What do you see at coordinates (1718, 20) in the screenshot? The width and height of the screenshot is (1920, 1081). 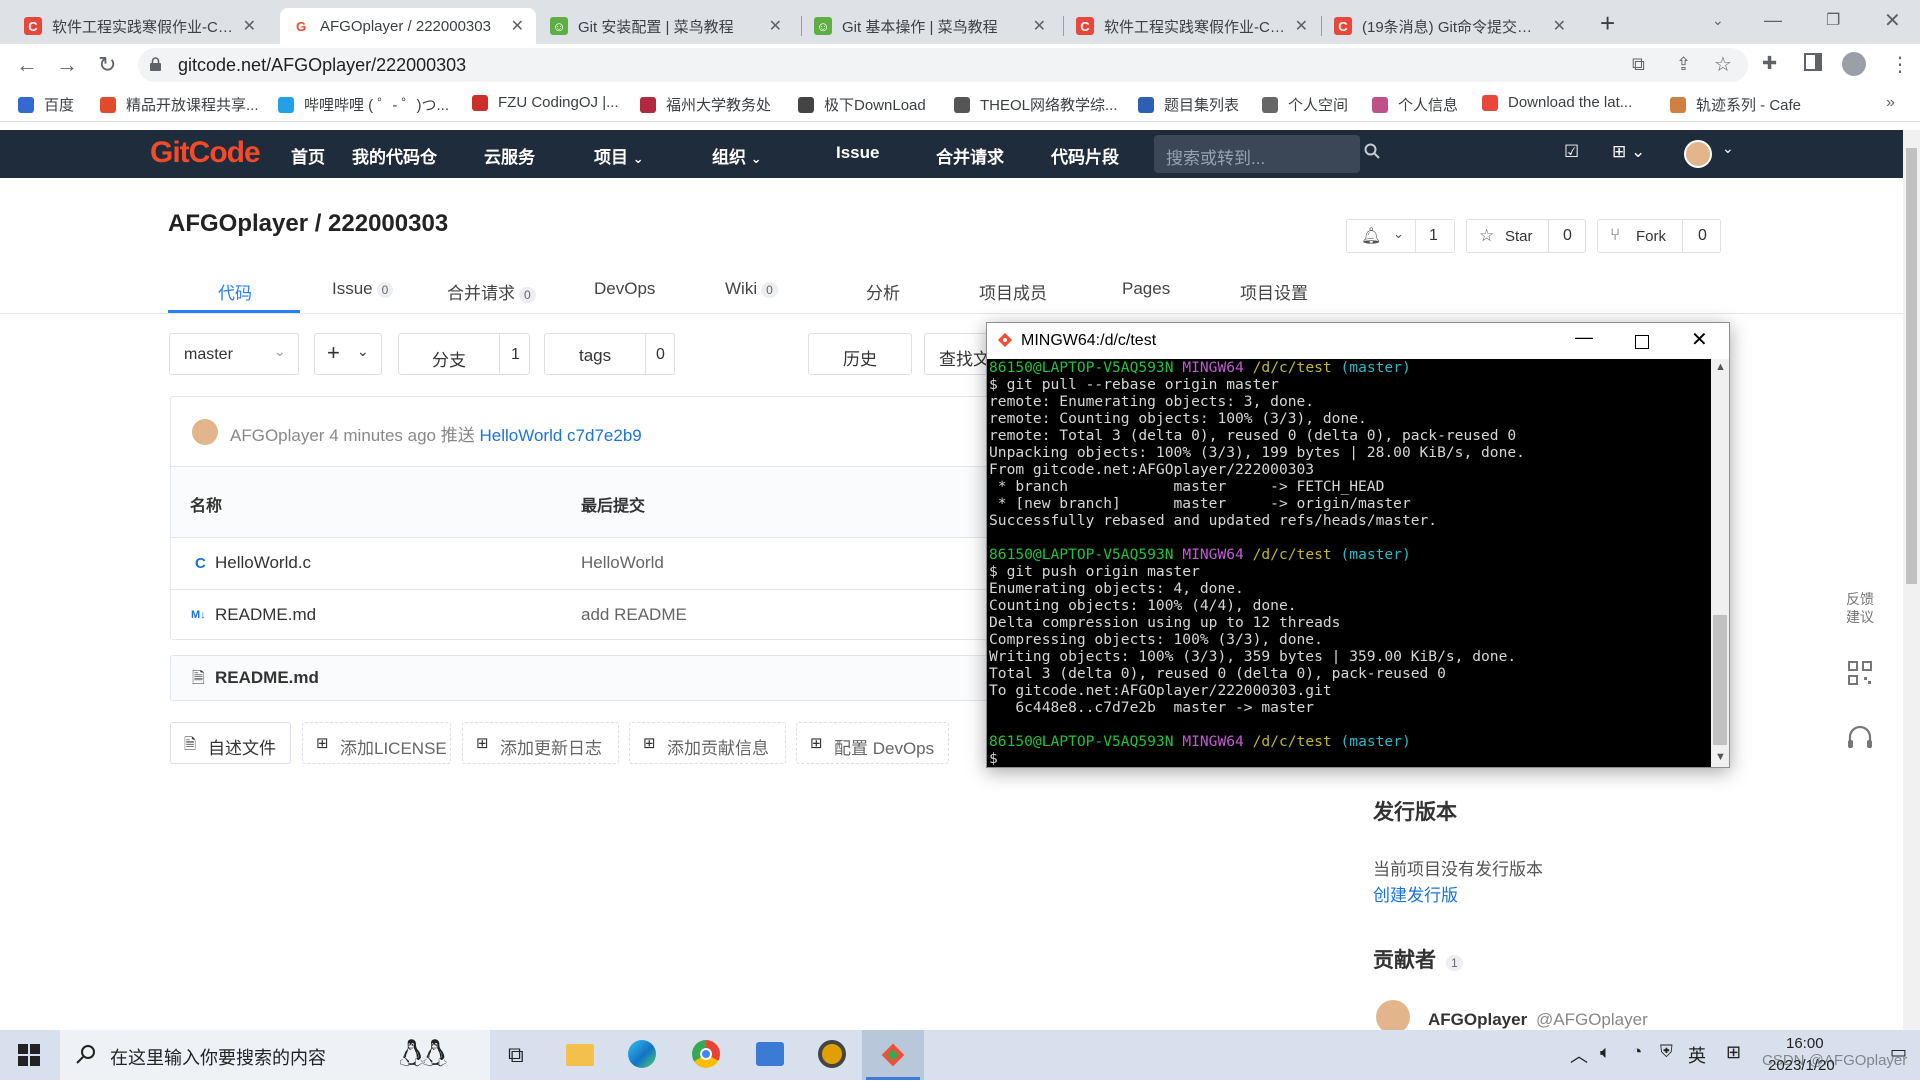 I see `tab-search-icon: ⌄` at bounding box center [1718, 20].